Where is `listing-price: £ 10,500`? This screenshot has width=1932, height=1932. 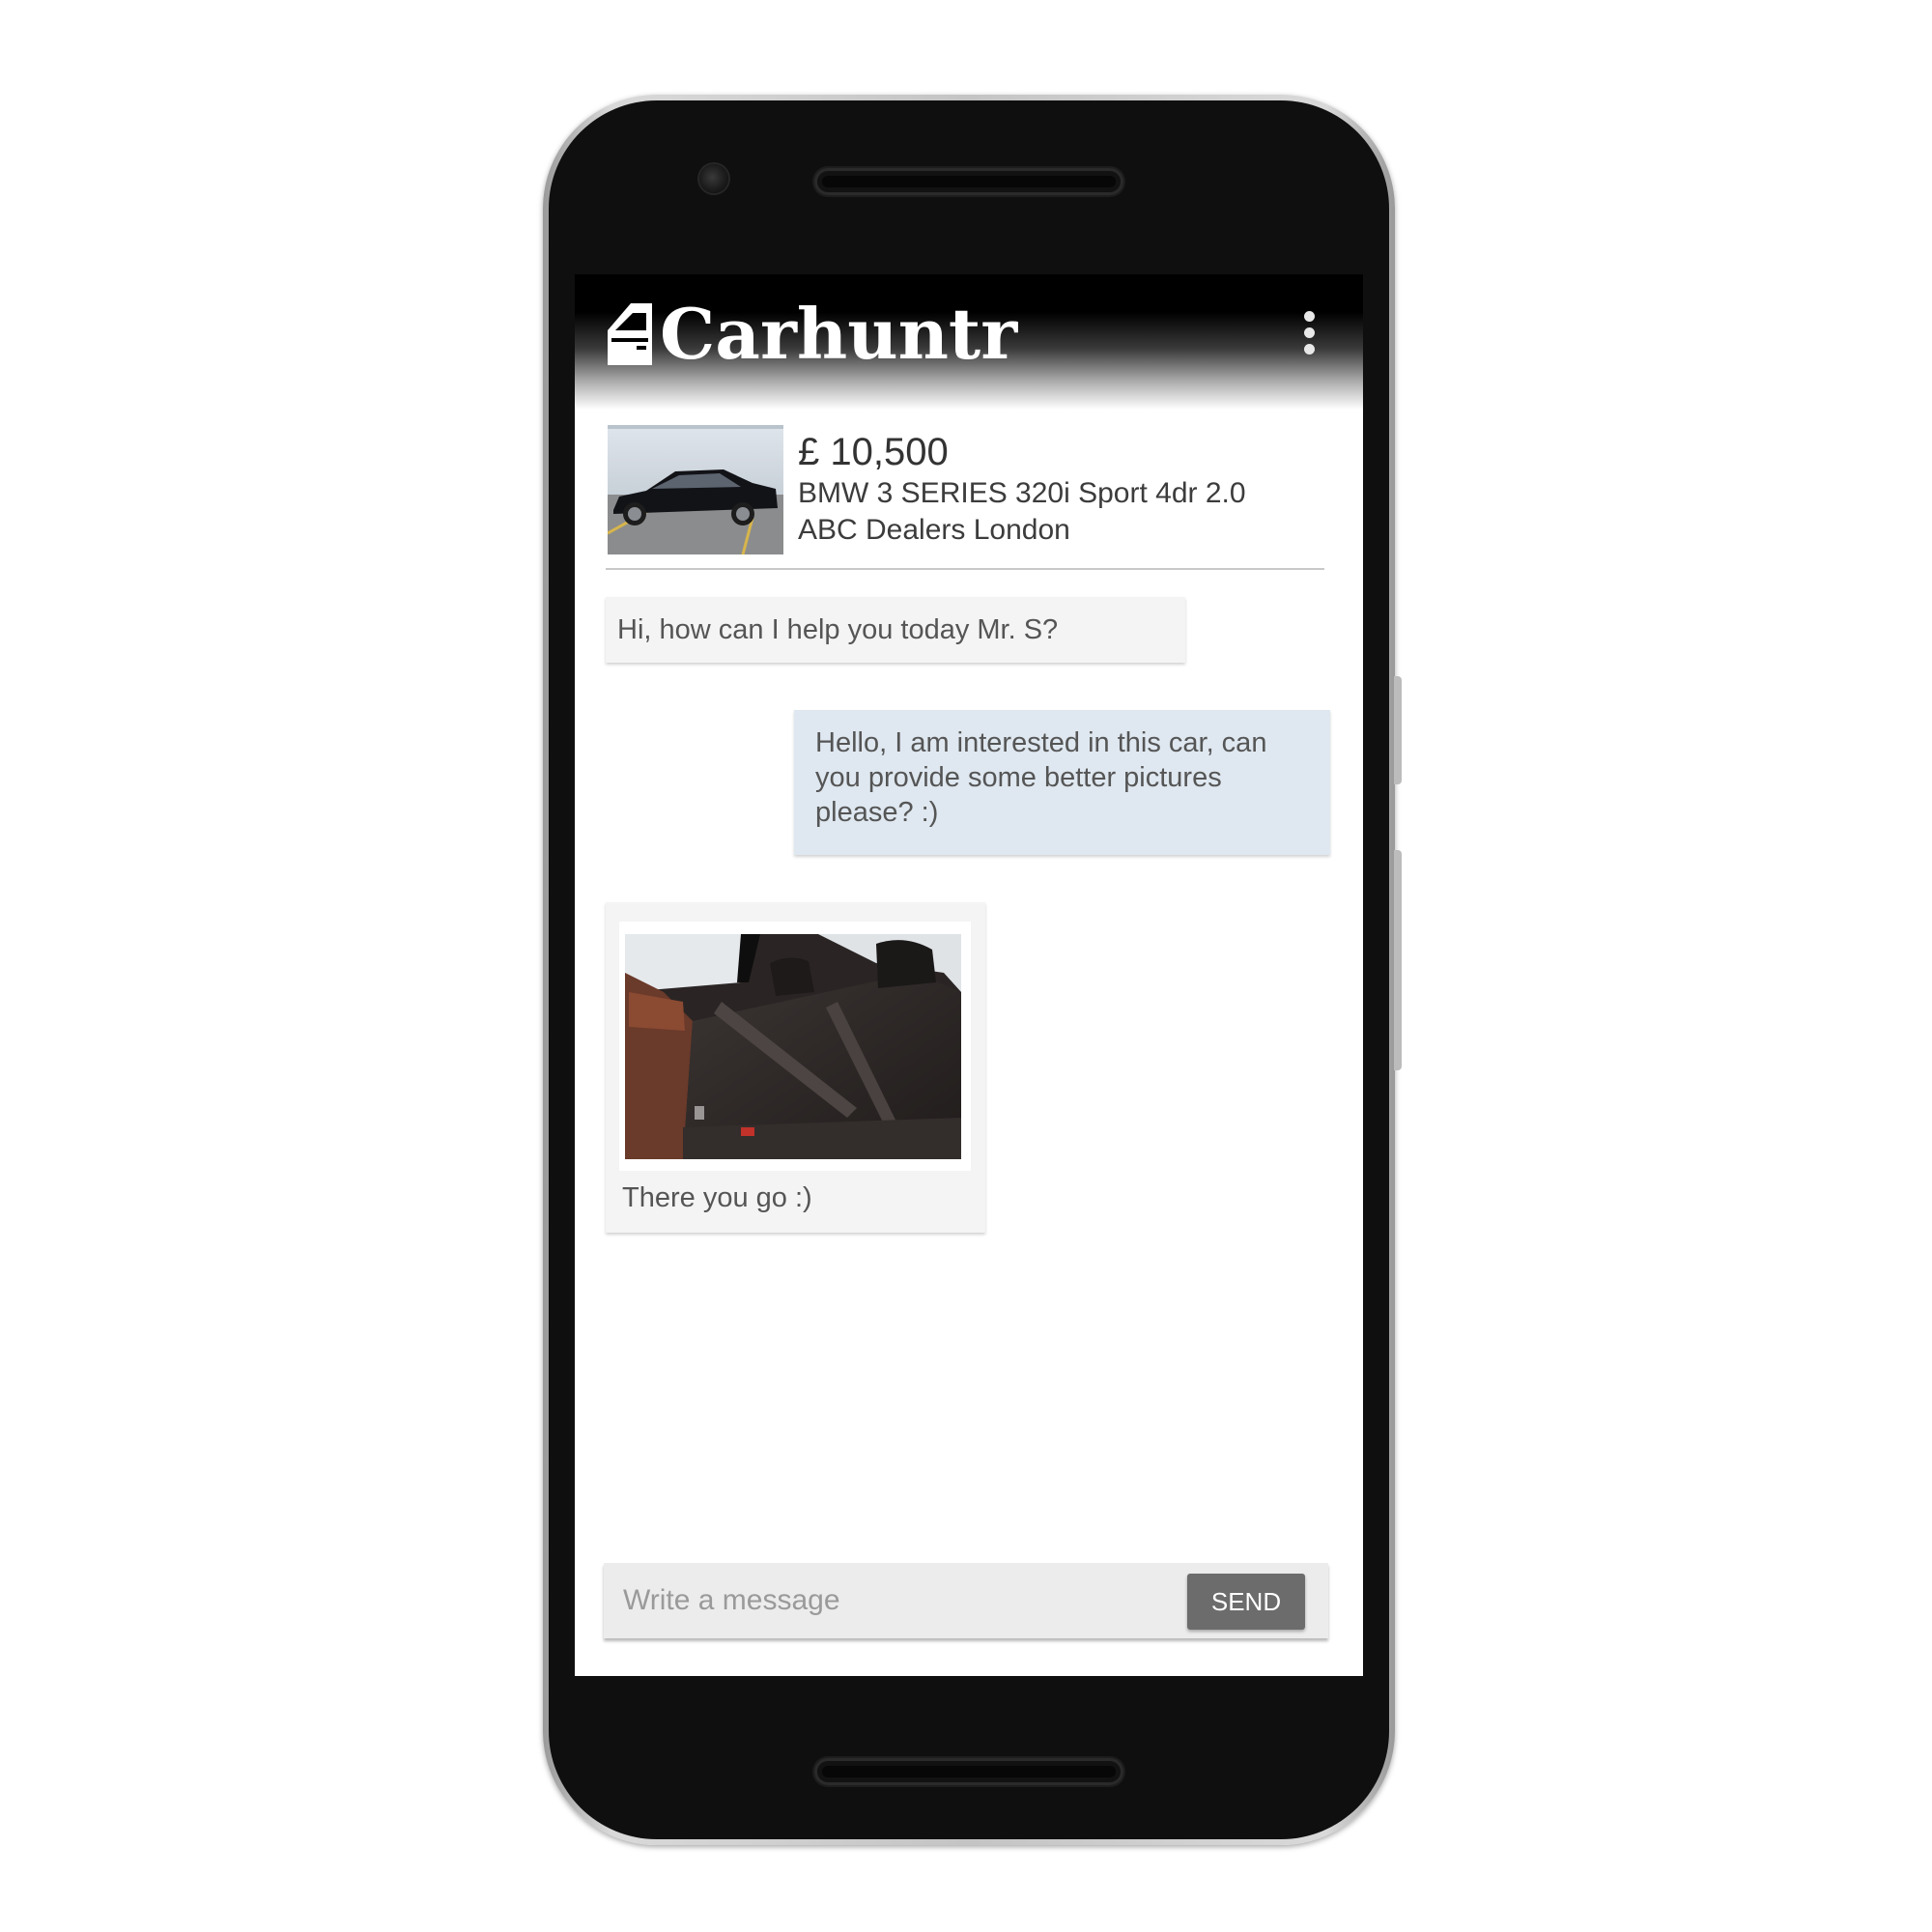 listing-price: £ 10,500 is located at coordinates (873, 452).